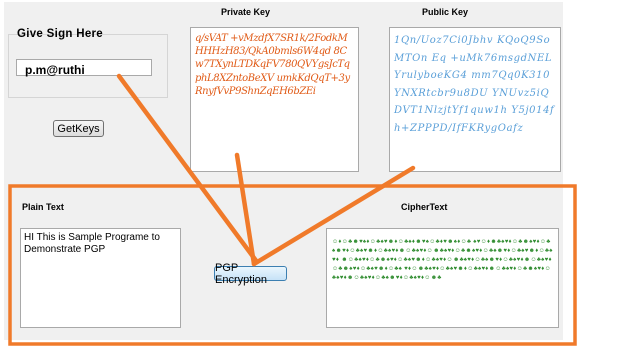  What do you see at coordinates (78, 128) in the screenshot?
I see `getkeys-button: GetKeys` at bounding box center [78, 128].